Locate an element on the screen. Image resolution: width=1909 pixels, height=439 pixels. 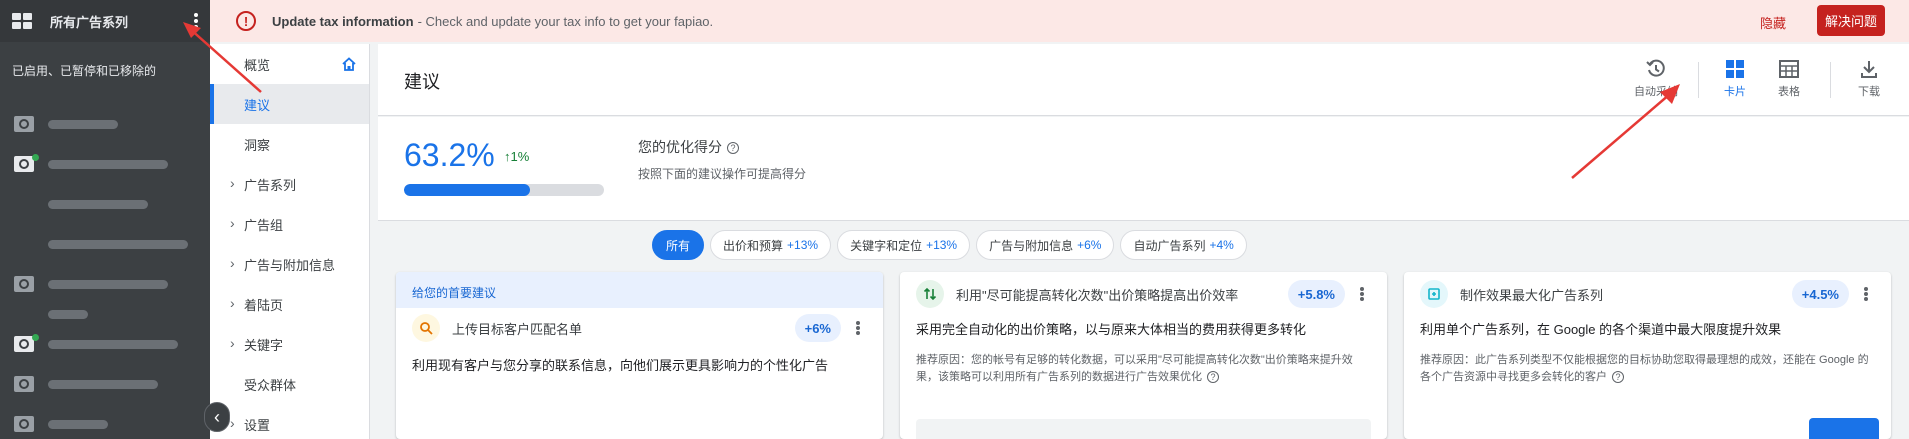
nav-item-keywords: 关键字 is located at coordinates (289, 344).